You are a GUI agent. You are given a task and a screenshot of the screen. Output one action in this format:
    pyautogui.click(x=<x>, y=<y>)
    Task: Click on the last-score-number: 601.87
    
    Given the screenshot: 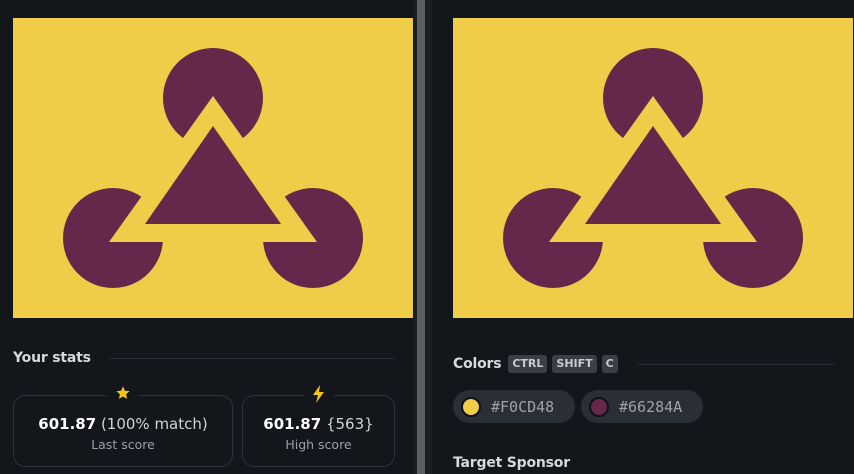 What is the action you would take?
    pyautogui.click(x=67, y=424)
    